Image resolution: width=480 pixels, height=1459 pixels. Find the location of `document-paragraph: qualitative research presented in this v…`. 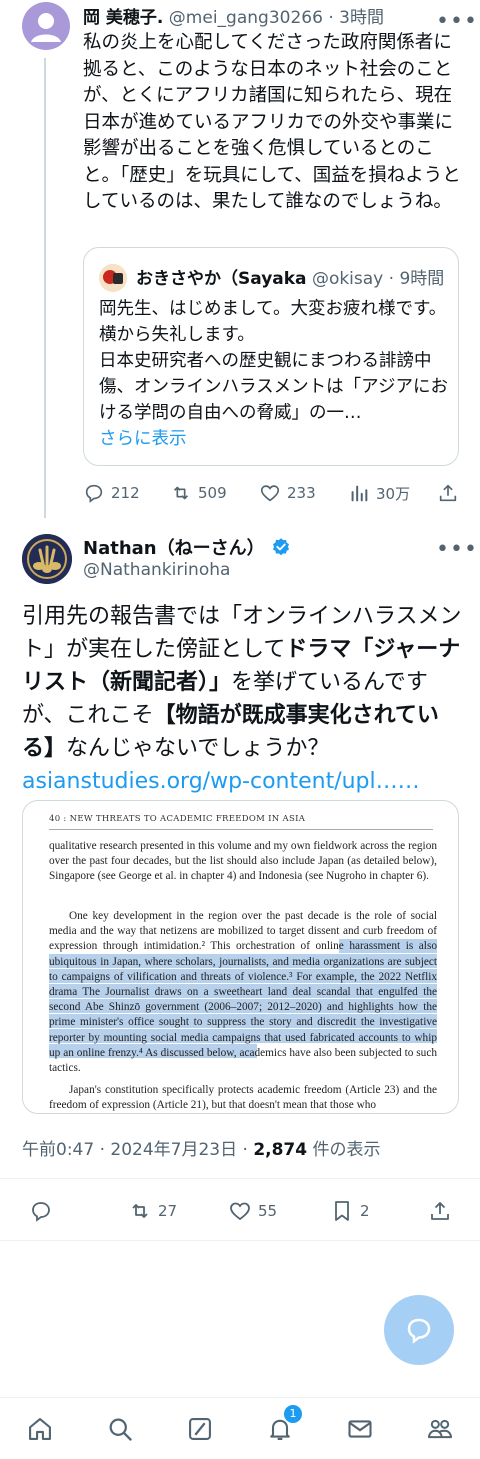

document-paragraph: qualitative research presented in this v… is located at coordinates (243, 861).